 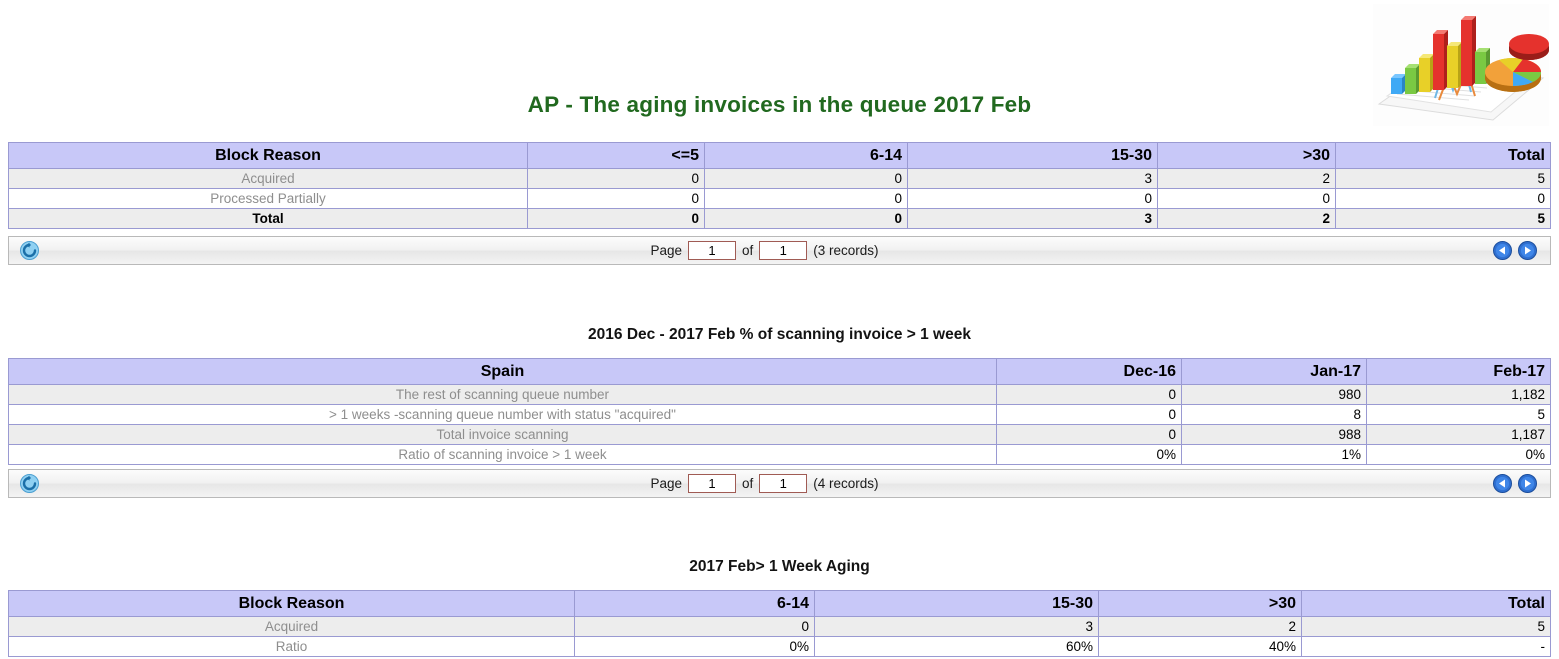 I want to click on table-row: Acquired 0 3 2 5, so click(x=779, y=626).